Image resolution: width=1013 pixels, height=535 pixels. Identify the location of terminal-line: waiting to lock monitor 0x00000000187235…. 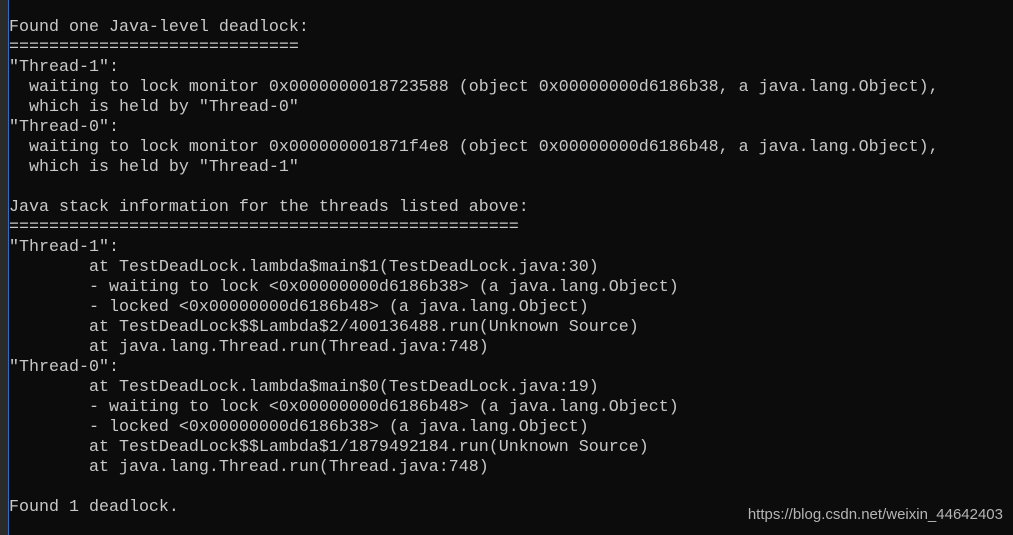
(474, 87).